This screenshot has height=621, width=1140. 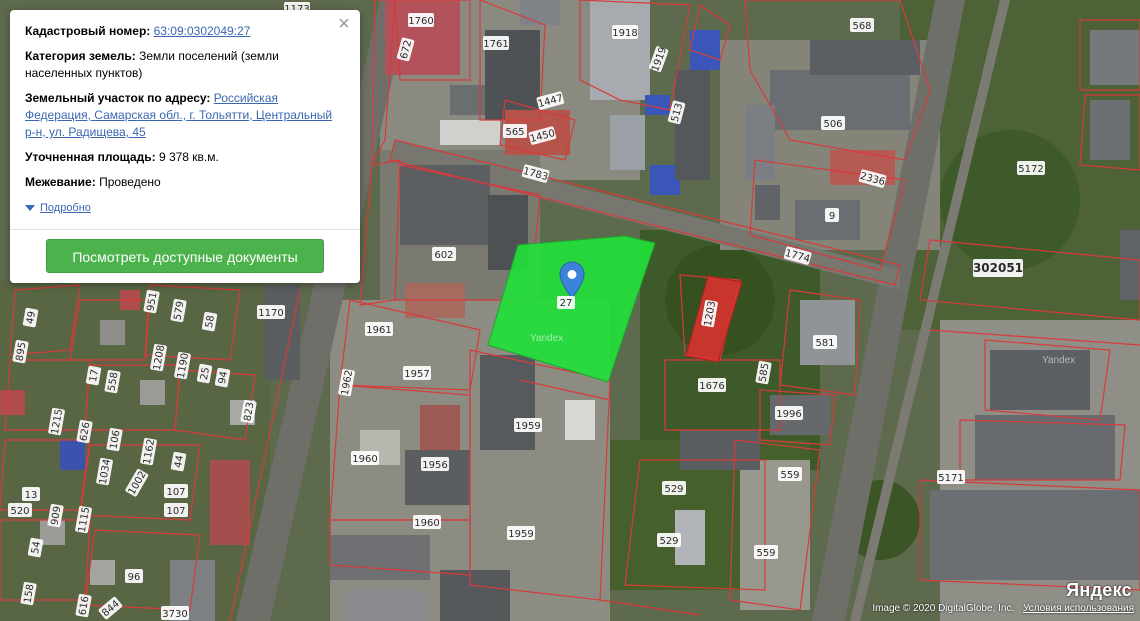 I want to click on svg-text: 1676, so click(x=711, y=386).